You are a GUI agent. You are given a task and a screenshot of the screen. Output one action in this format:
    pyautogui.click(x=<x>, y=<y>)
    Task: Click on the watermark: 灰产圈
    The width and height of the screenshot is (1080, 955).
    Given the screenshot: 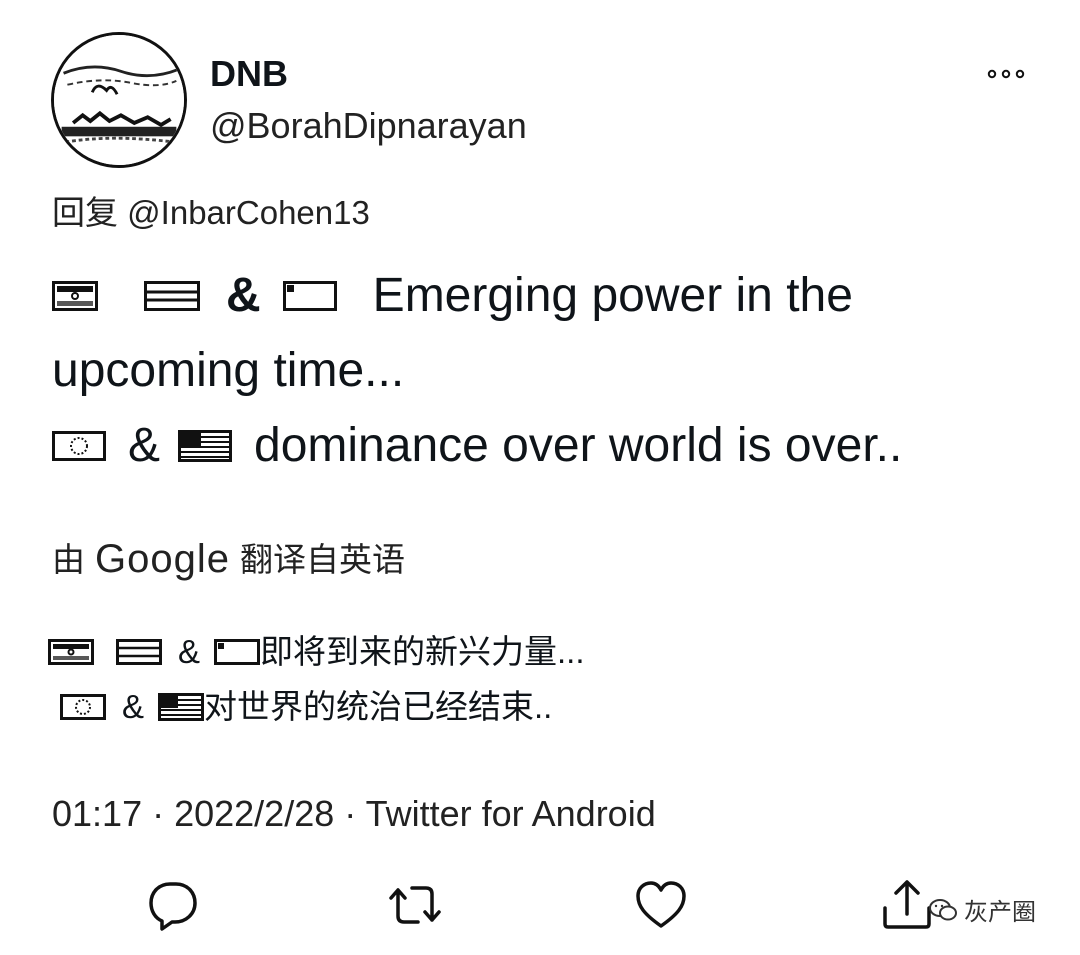 What is the action you would take?
    pyautogui.click(x=982, y=909)
    